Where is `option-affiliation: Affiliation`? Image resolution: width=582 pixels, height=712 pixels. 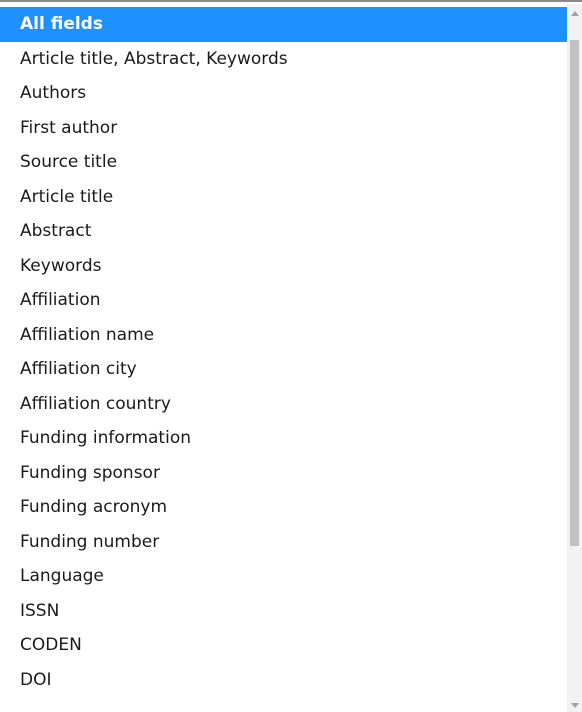
option-affiliation: Affiliation is located at coordinates (283, 300).